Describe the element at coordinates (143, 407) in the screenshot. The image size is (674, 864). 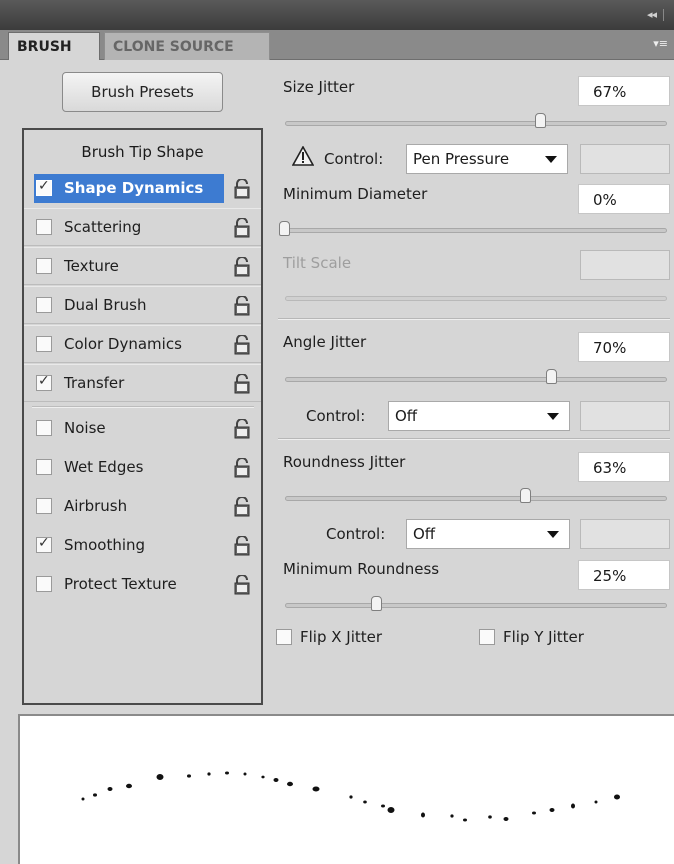
I see `group-divider` at that location.